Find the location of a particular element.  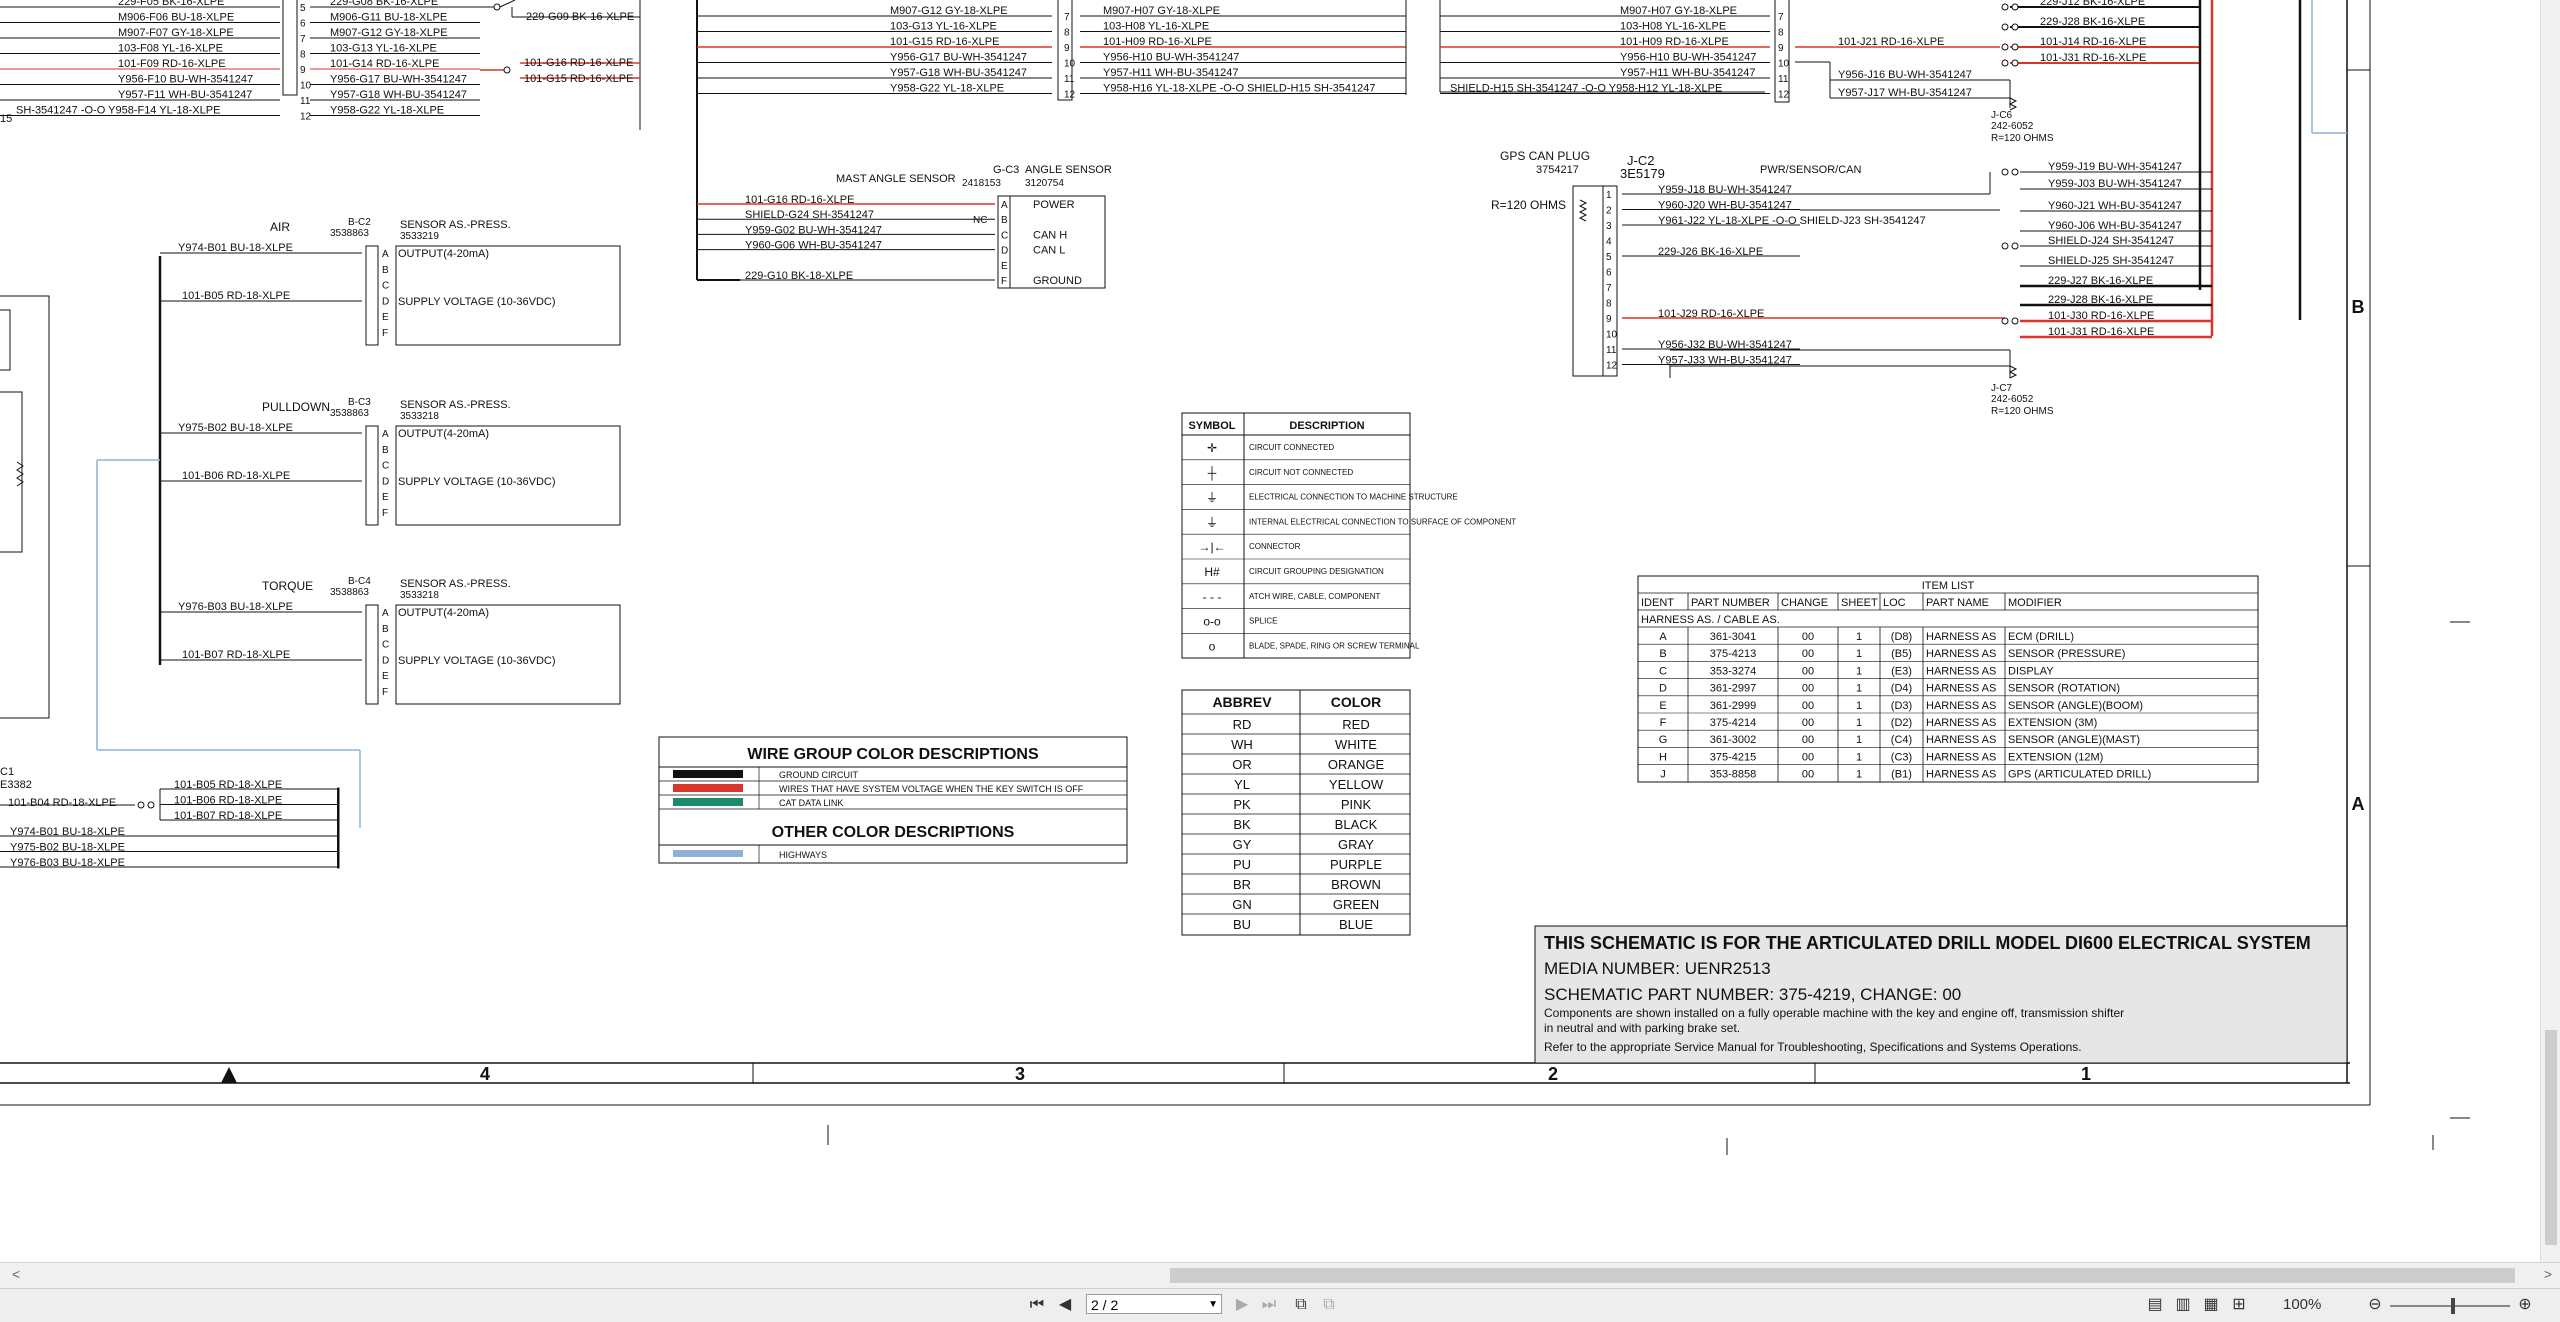

terminator-label: R=120 OHMS is located at coordinates (2022, 138).